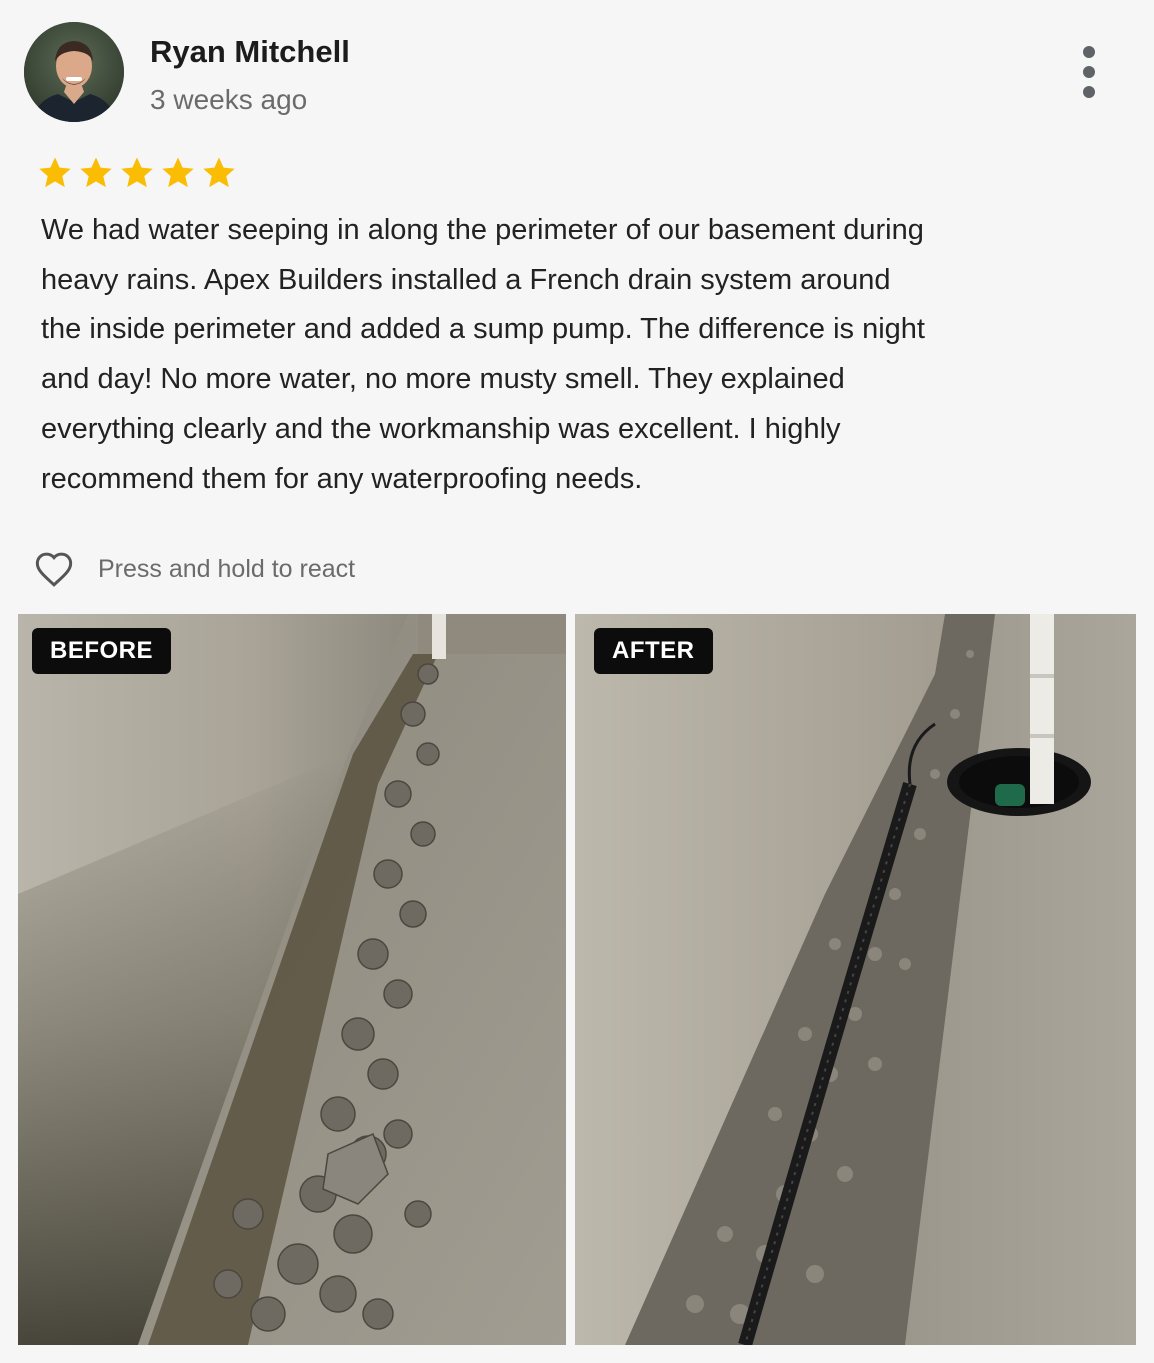 The image size is (1154, 1363). I want to click on star-rating, so click(137, 173).